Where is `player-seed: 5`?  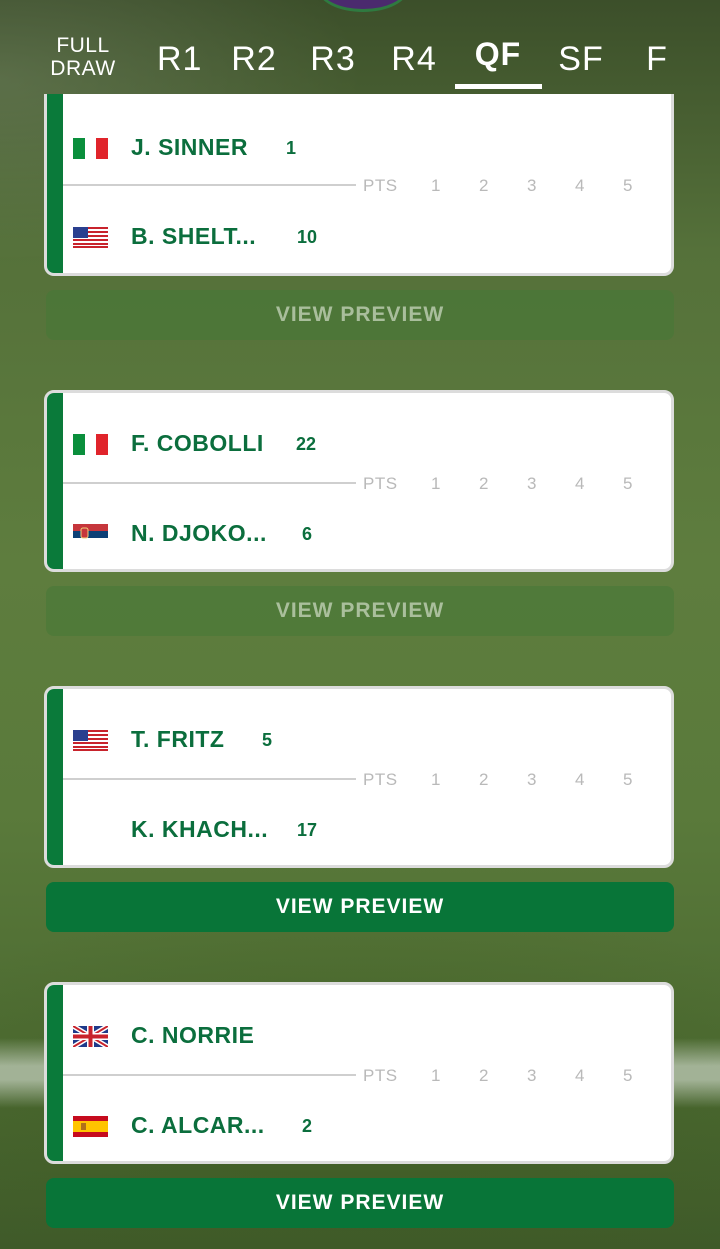
player-seed: 5 is located at coordinates (267, 740).